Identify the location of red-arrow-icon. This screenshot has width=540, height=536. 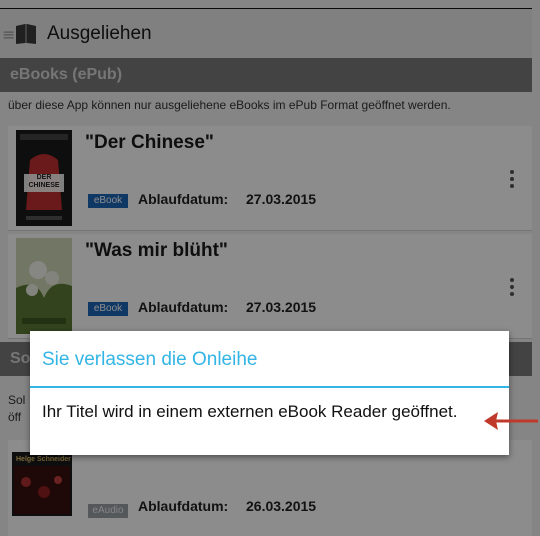
(511, 421).